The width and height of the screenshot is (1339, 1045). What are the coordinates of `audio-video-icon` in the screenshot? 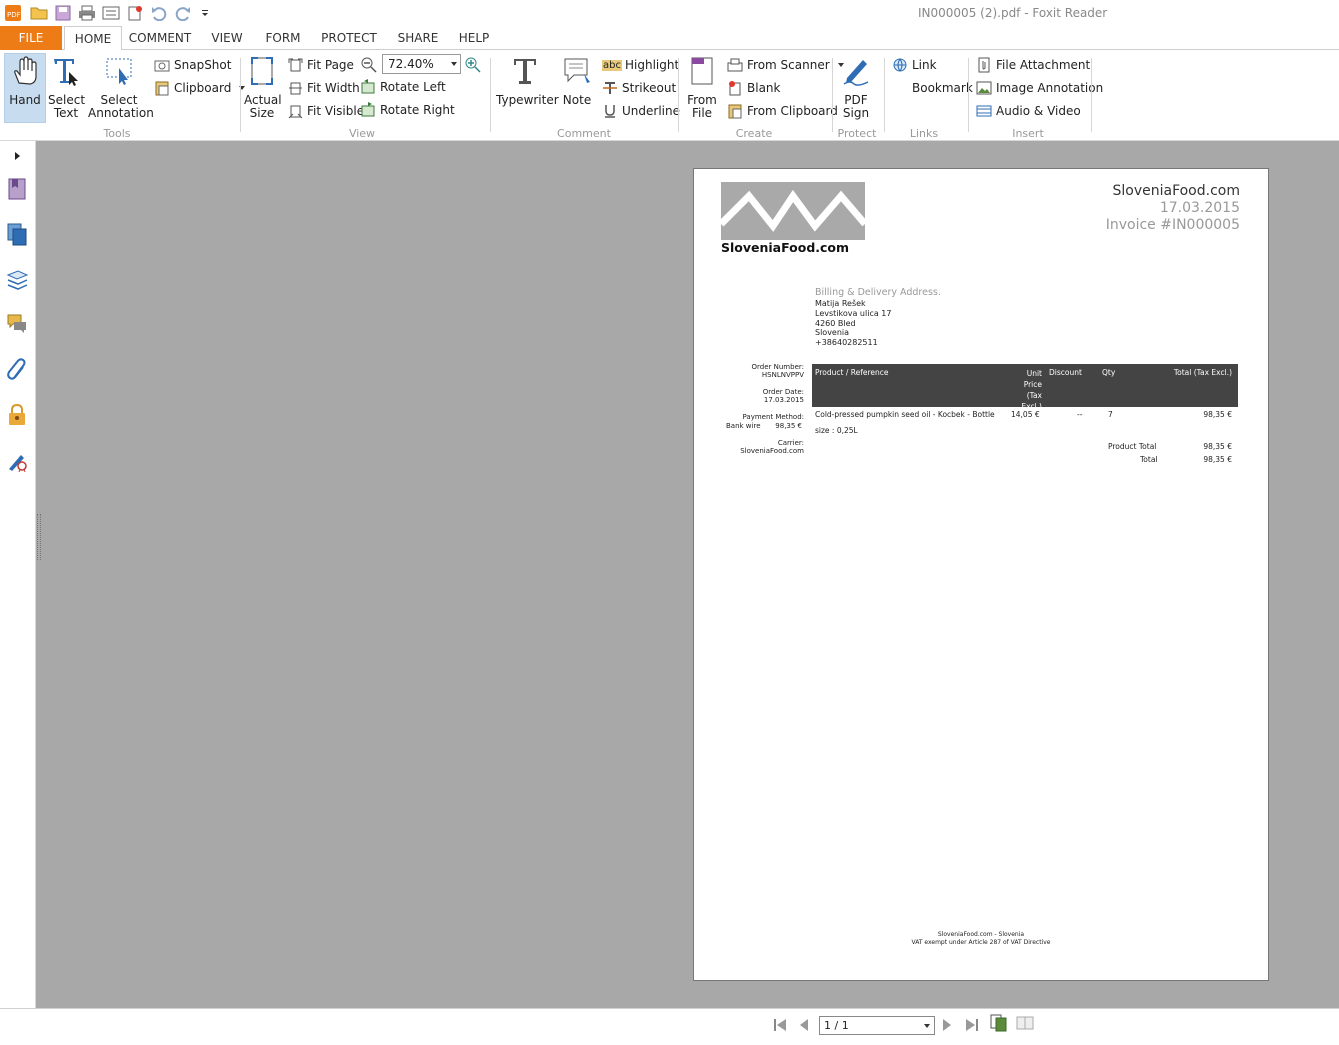 It's located at (984, 111).